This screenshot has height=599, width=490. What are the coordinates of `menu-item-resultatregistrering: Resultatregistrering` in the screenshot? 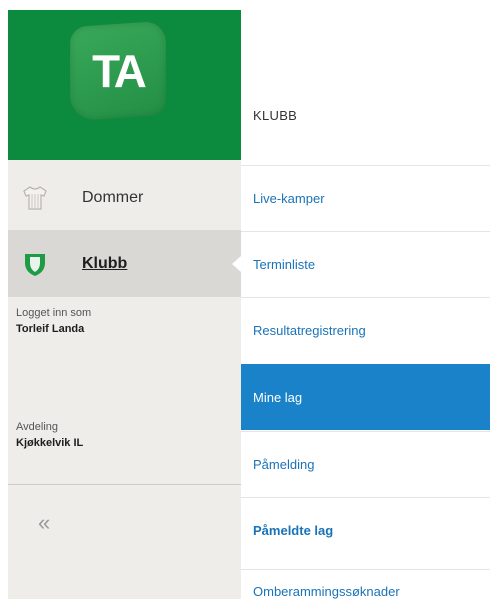 It's located at (365, 330).